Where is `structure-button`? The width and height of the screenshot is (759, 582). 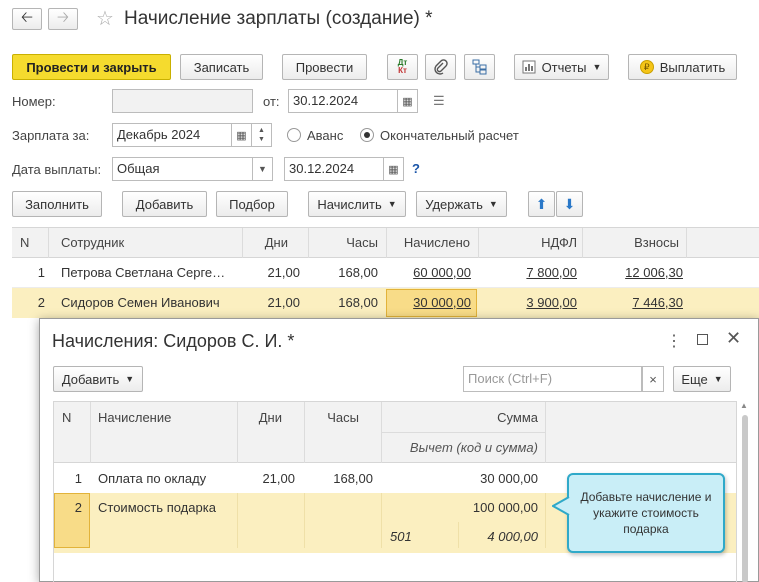 structure-button is located at coordinates (479, 67).